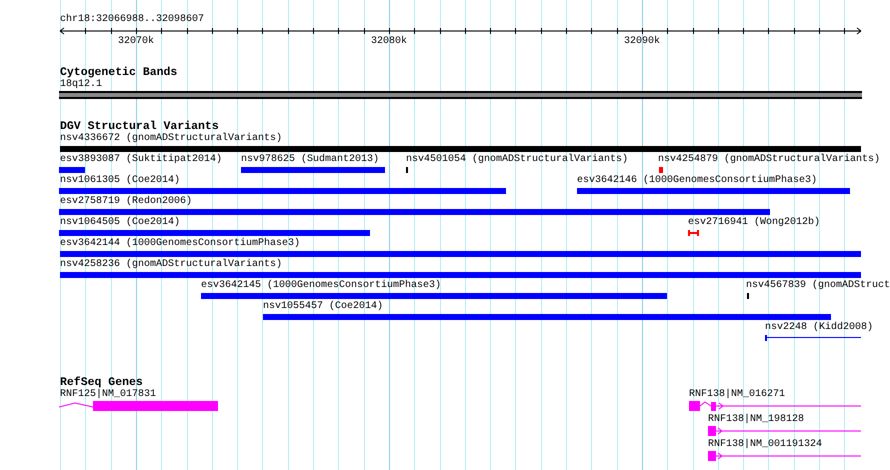  What do you see at coordinates (81, 85) in the screenshot?
I see `band-label: 18q12.1` at bounding box center [81, 85].